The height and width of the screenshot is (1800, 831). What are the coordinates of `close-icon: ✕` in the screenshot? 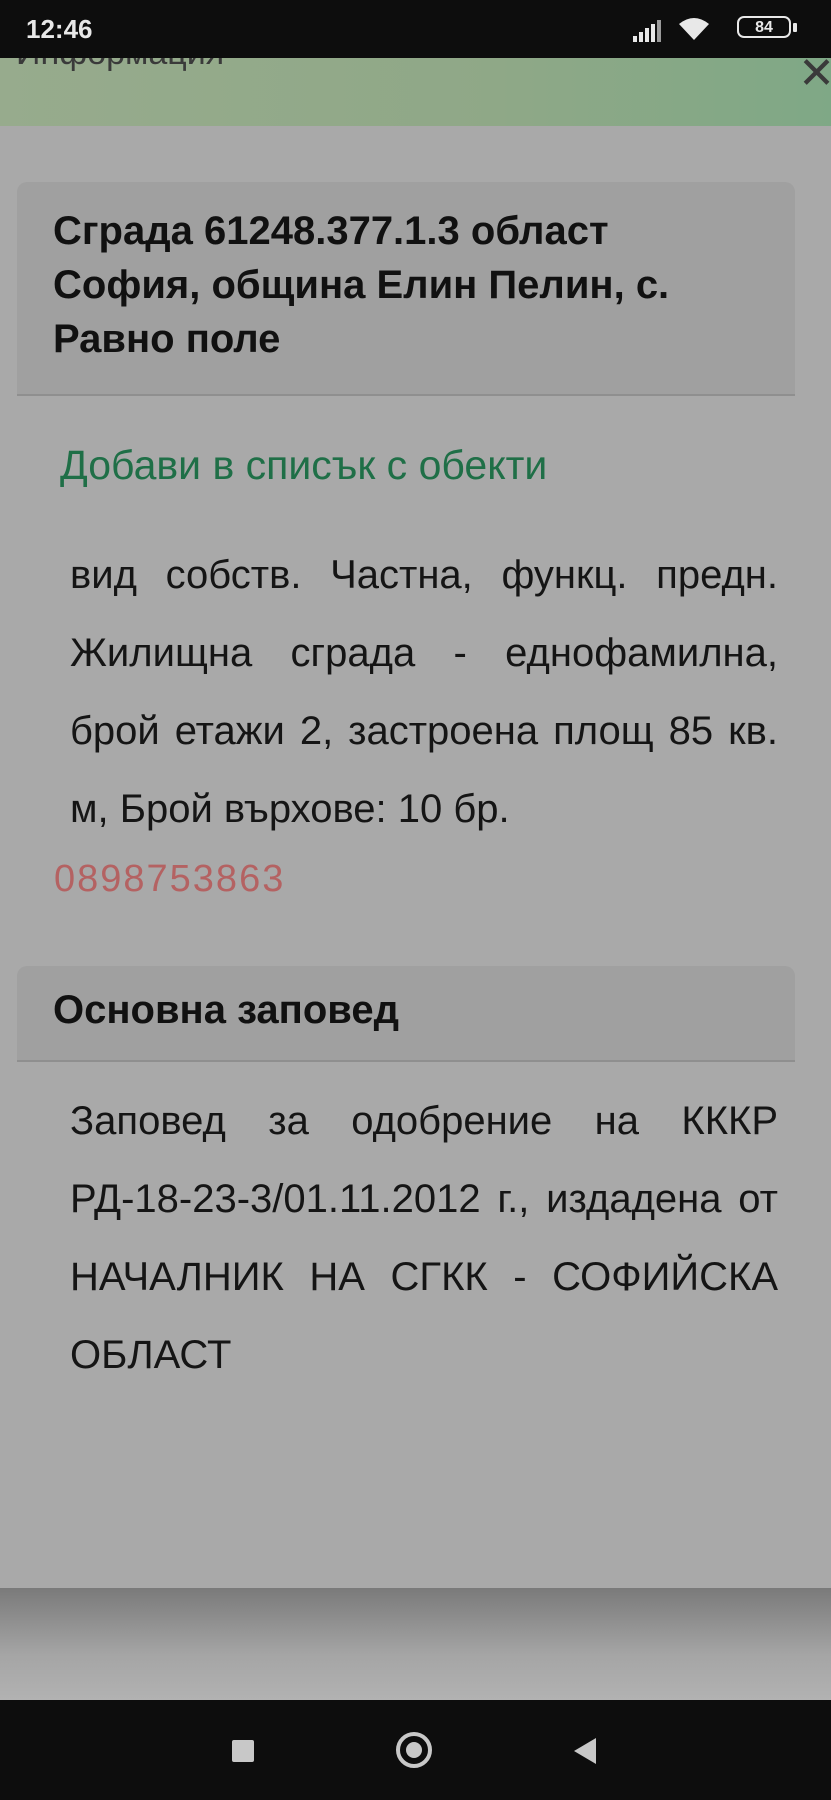 It's located at (814, 78).